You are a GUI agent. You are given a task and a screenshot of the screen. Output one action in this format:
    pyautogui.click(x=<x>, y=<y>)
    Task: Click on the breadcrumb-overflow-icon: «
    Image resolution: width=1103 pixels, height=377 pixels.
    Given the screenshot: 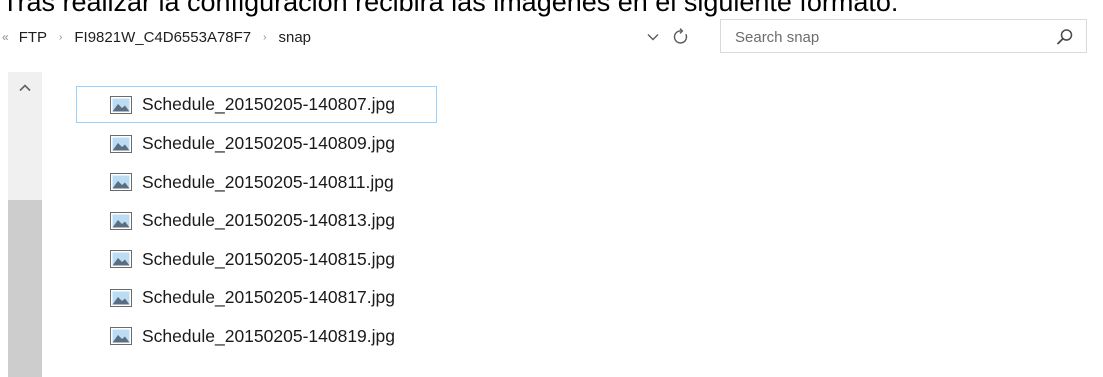 What is the action you would take?
    pyautogui.click(x=5, y=37)
    